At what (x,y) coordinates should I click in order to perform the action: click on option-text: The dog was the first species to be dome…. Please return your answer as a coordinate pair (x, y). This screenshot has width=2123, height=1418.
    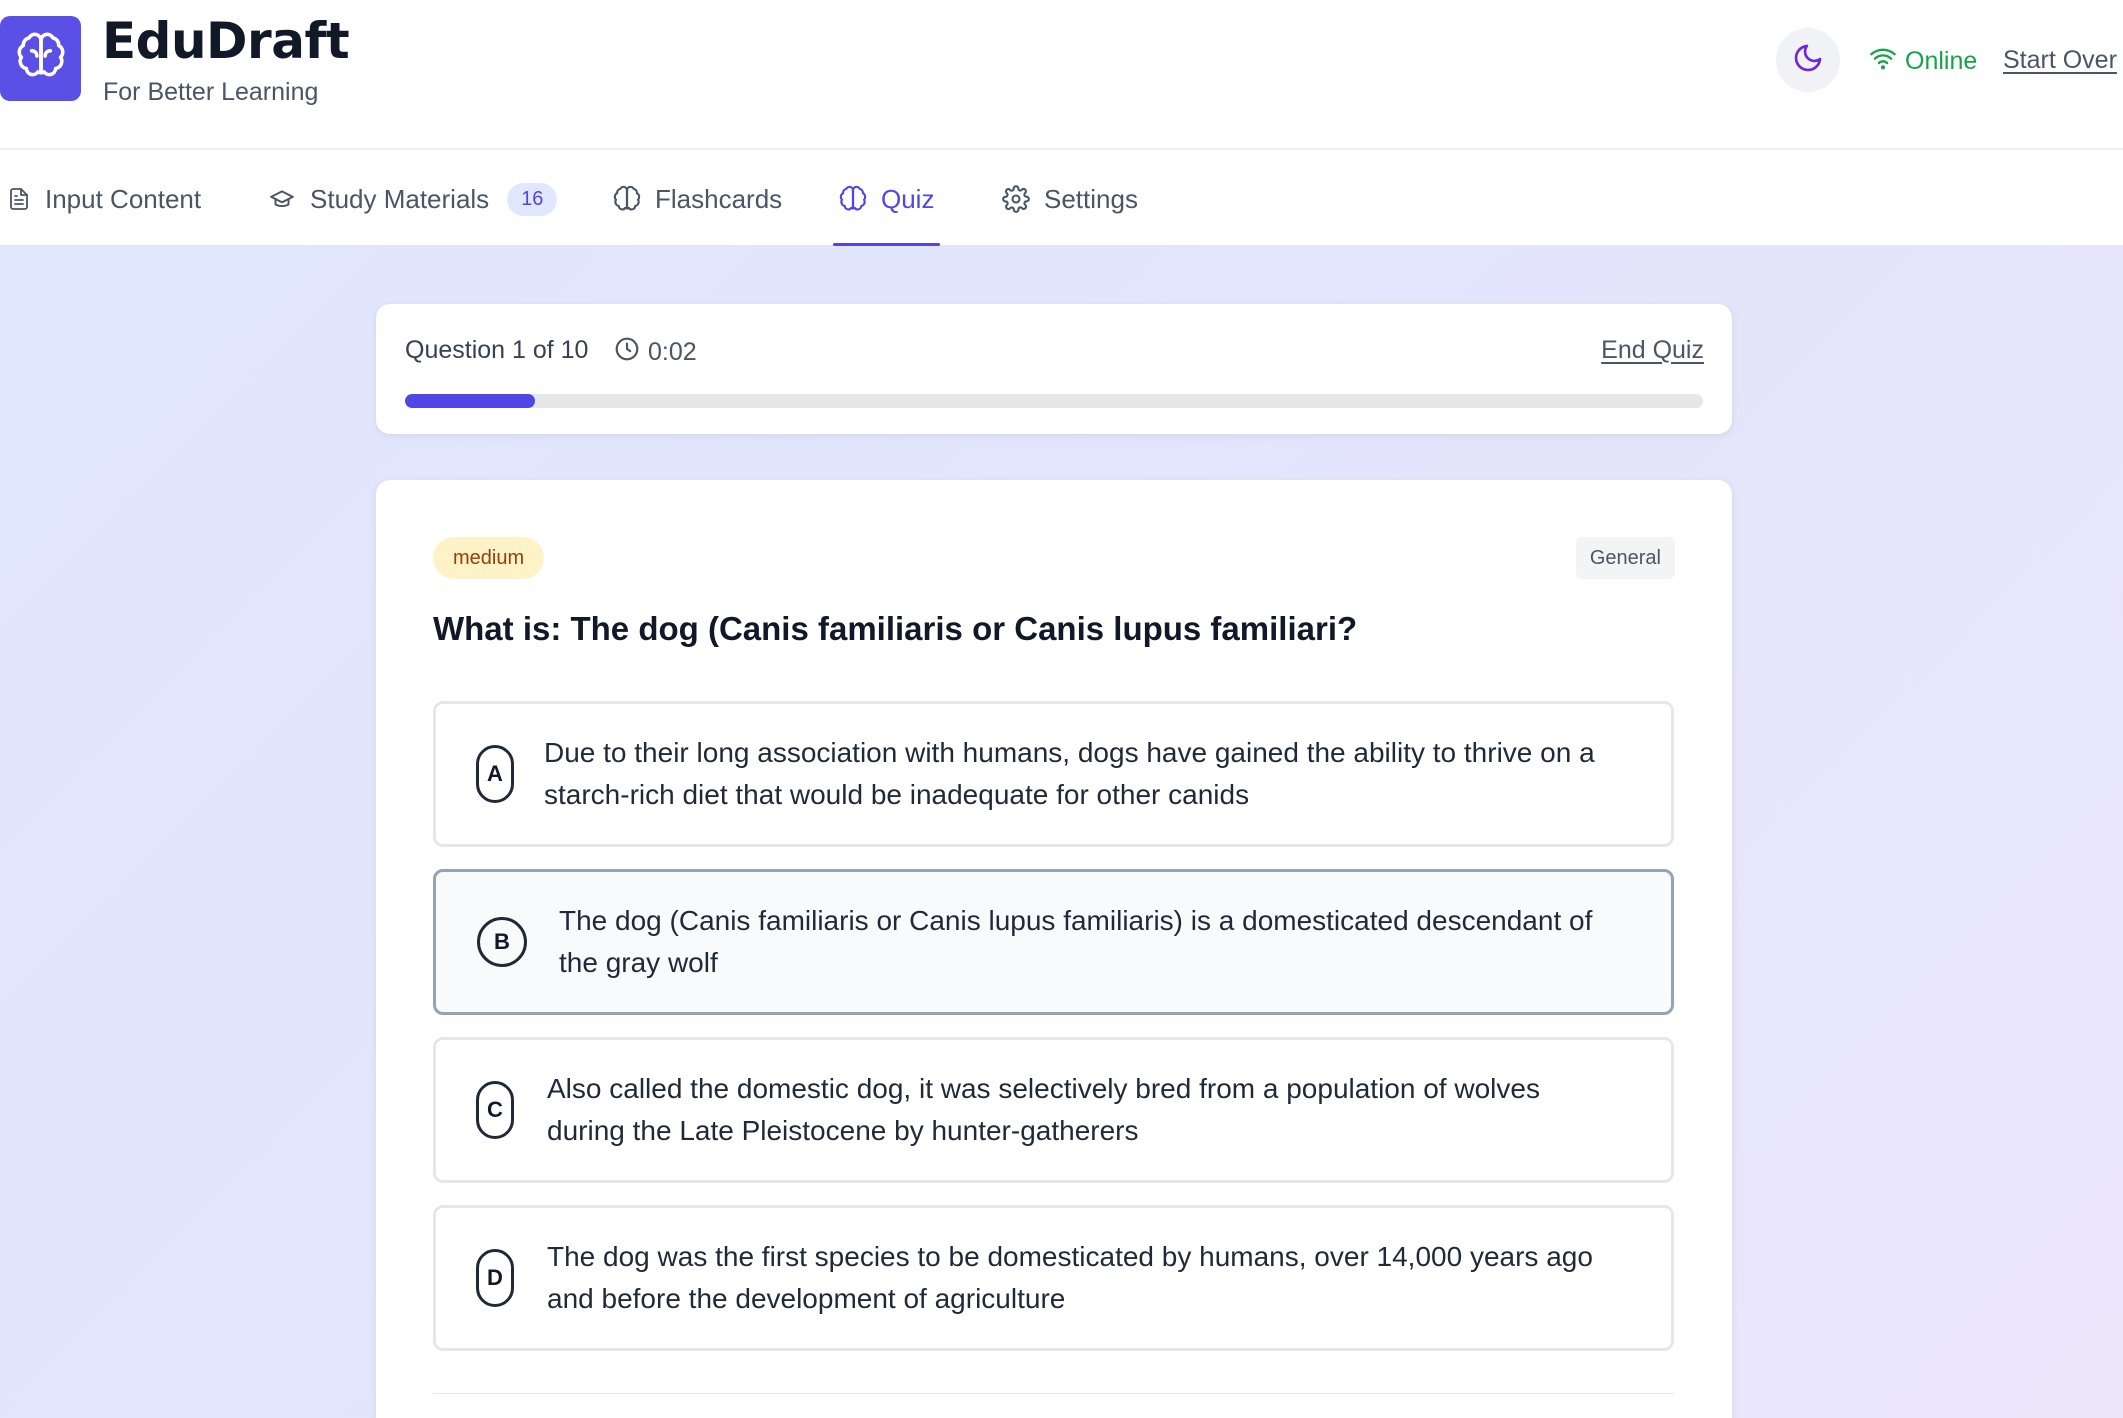
    Looking at the image, I should click on (1070, 1277).